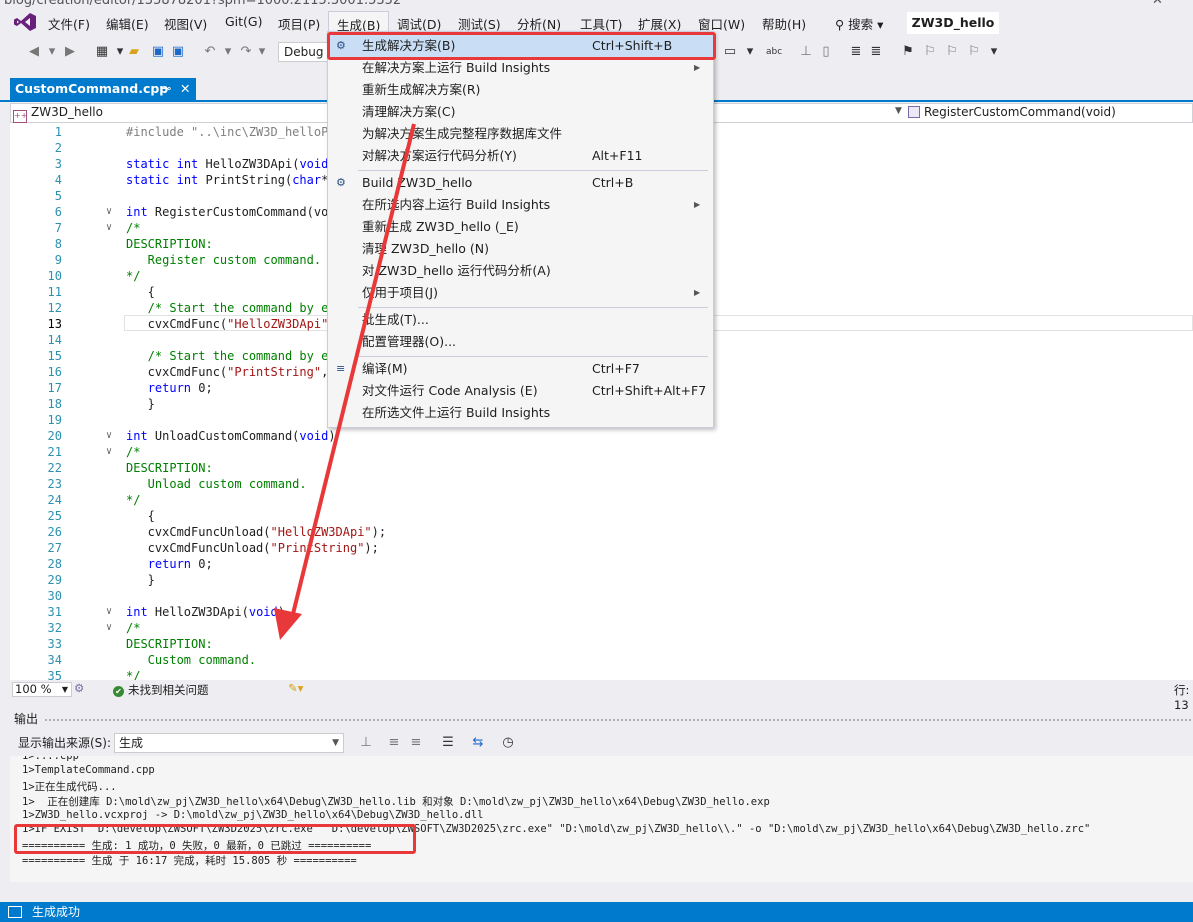 Image resolution: width=1193 pixels, height=922 pixels. What do you see at coordinates (856, 52) in the screenshot?
I see `indent-icon: ≣` at bounding box center [856, 52].